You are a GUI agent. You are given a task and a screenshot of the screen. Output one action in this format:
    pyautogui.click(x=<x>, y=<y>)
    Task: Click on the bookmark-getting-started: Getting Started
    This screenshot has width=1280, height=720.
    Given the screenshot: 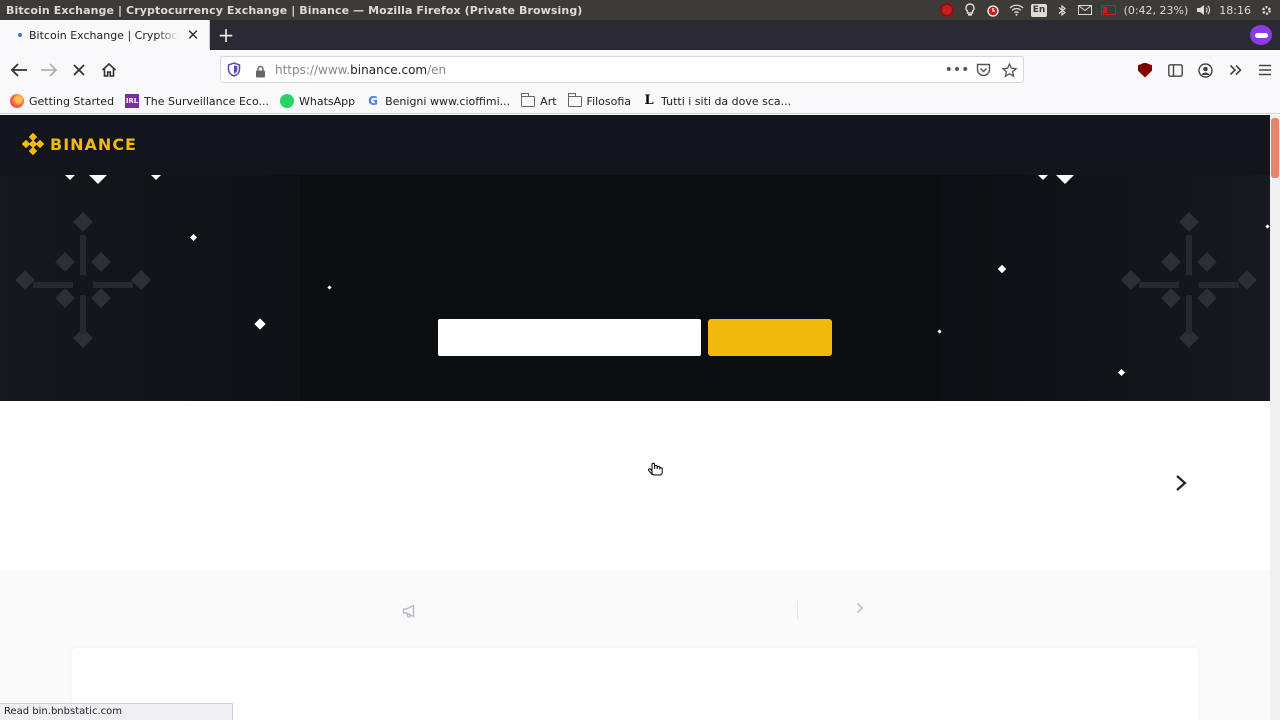 What is the action you would take?
    pyautogui.click(x=62, y=101)
    